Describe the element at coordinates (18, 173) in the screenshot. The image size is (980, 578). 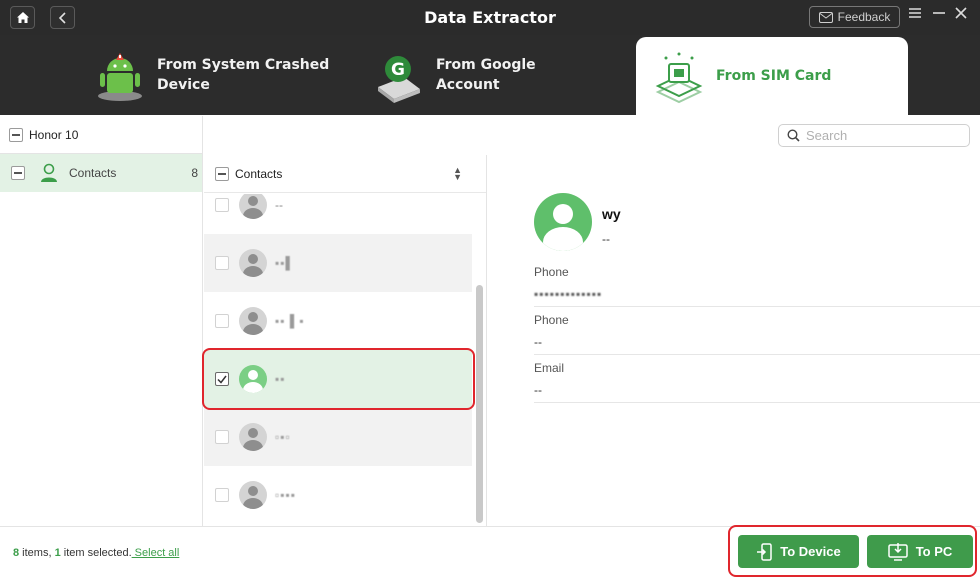
I see `category-checkbox` at that location.